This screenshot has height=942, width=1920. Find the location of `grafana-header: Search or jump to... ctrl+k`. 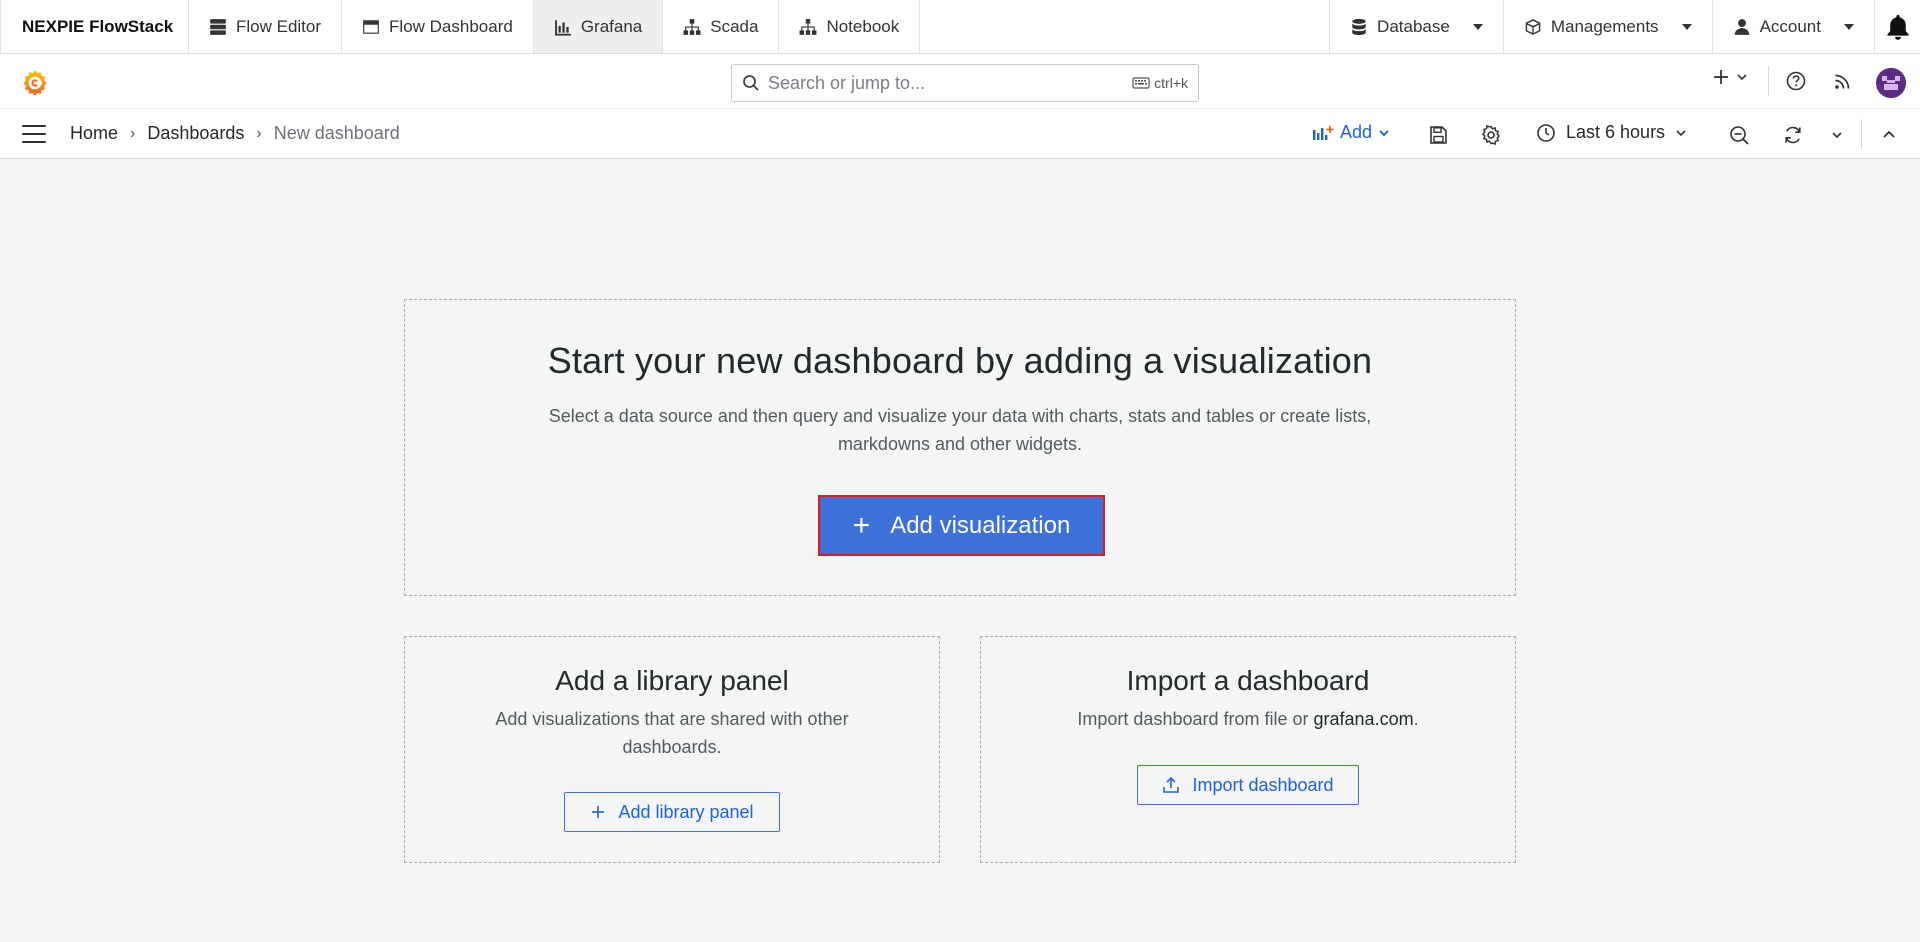

grafana-header: Search or jump to... ctrl+k is located at coordinates (960, 81).